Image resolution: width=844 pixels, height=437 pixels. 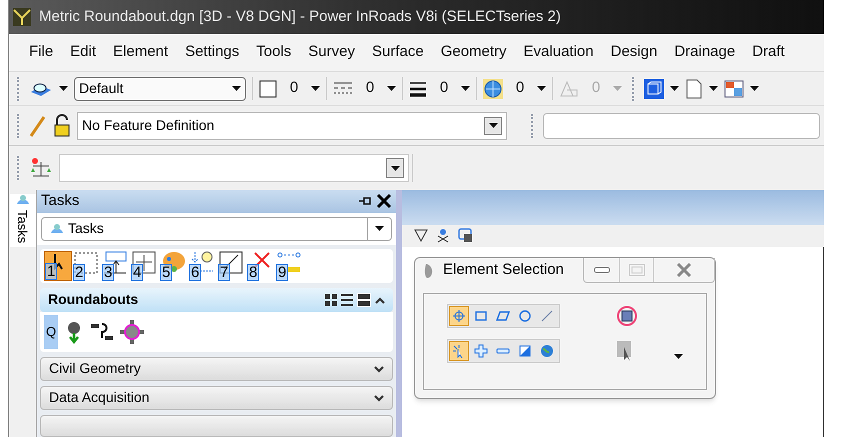 I want to click on step-button: 5, so click(x=174, y=265).